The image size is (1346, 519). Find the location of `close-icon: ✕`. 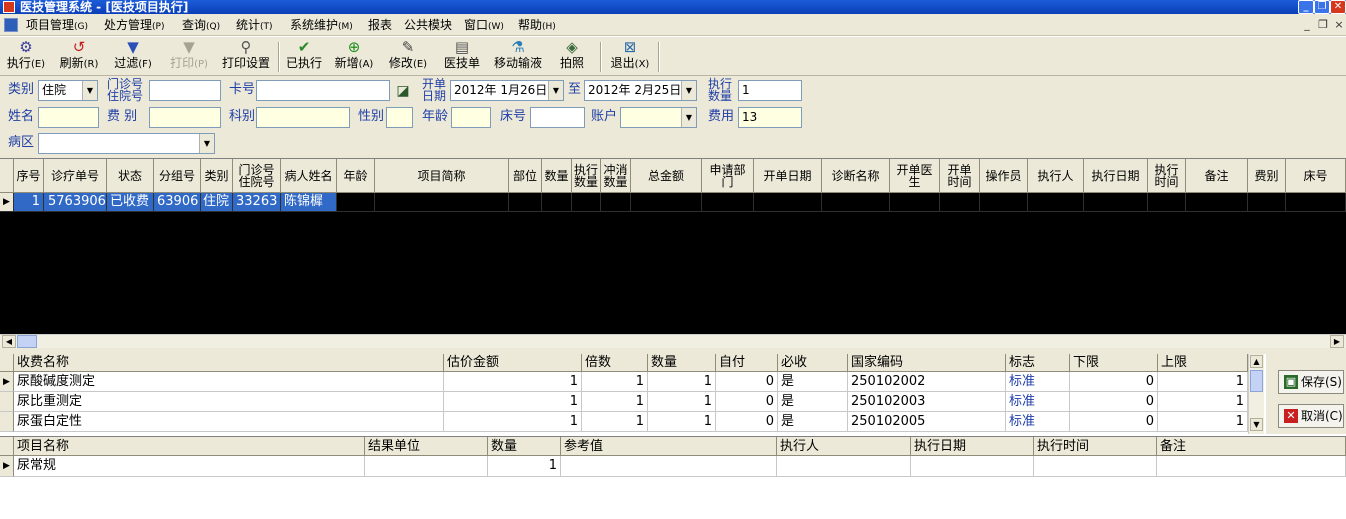

close-icon: ✕ is located at coordinates (1338, 7).